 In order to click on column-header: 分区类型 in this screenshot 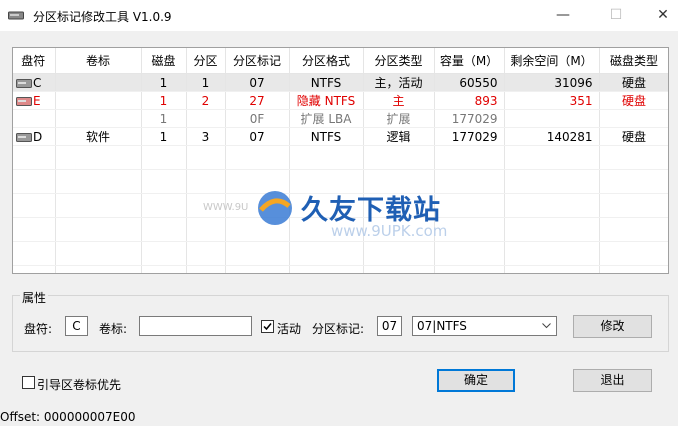, I will do `click(399, 61)`.